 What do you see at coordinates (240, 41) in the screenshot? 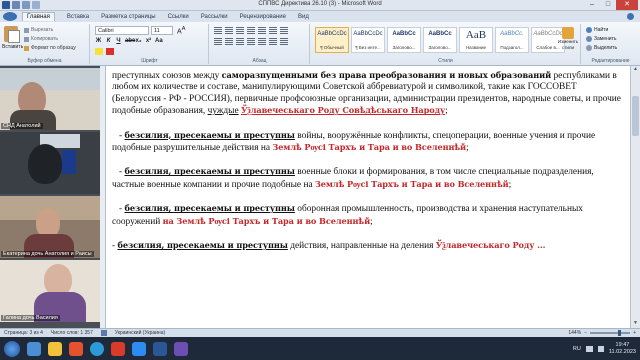
I see `align-right-icon` at bounding box center [240, 41].